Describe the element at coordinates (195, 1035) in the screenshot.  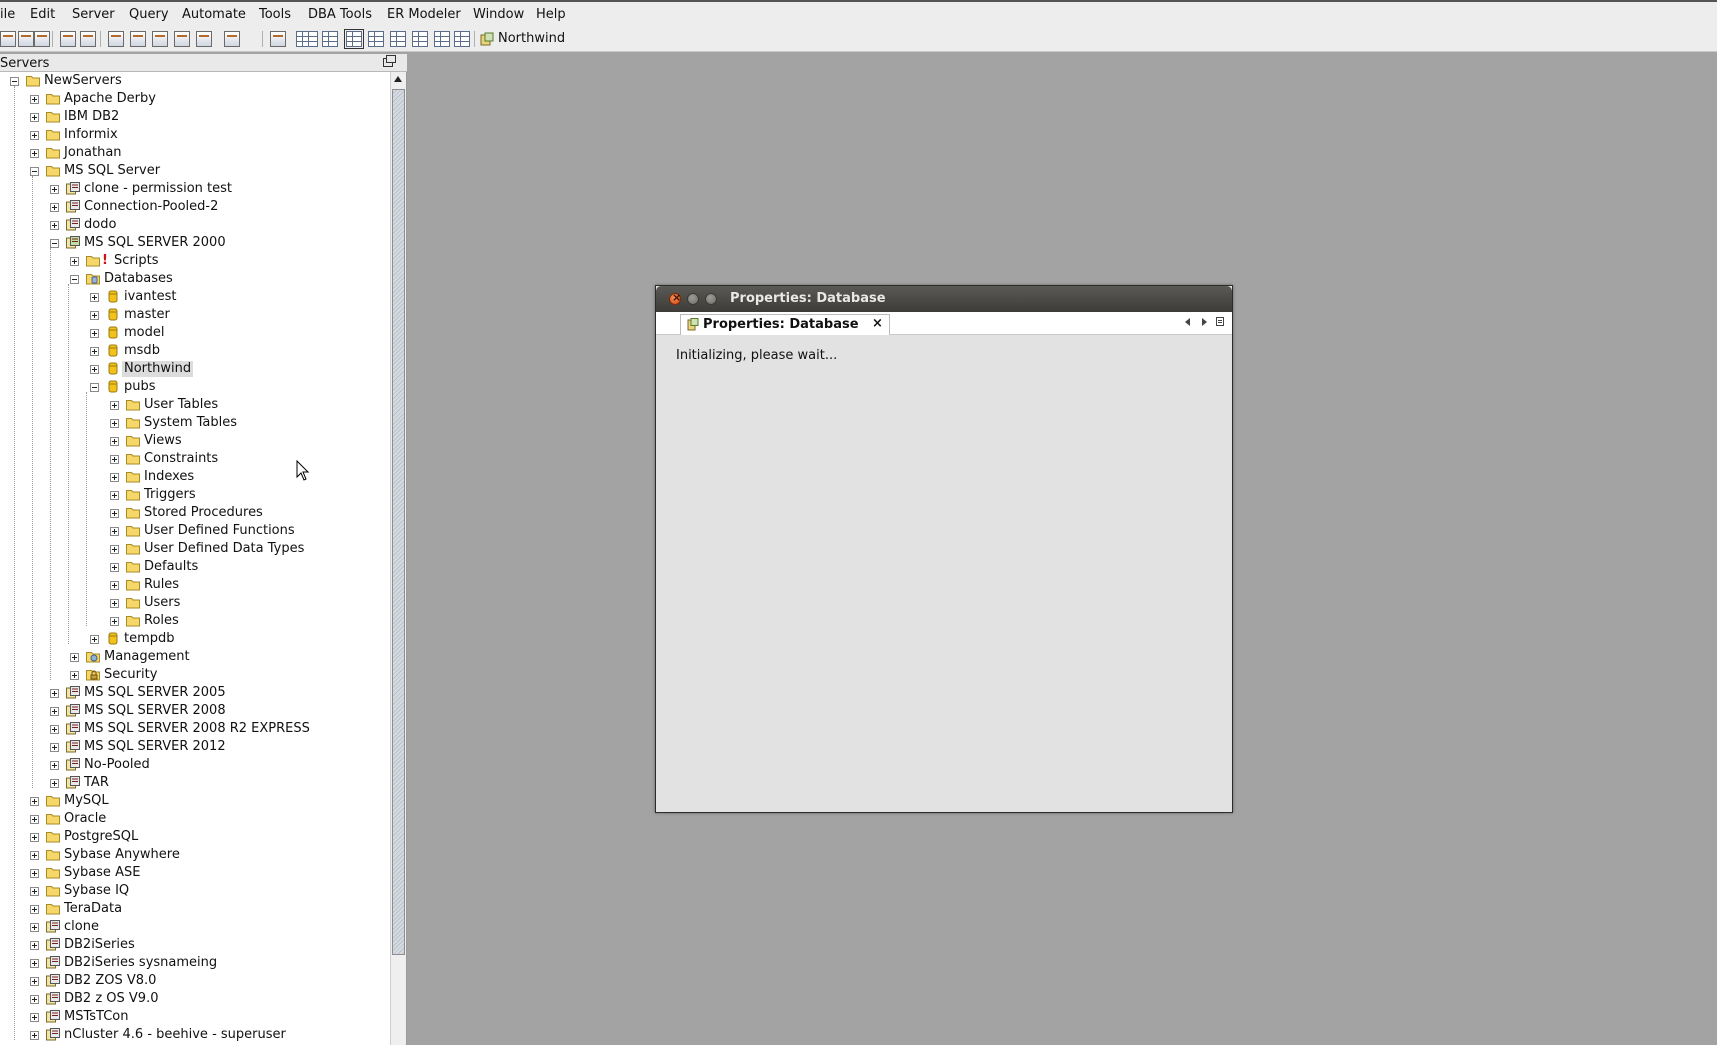
I see `tree-item-ncluster-4-6-beehive-superuser: nCluster 4.6 - beehive - superuser` at that location.